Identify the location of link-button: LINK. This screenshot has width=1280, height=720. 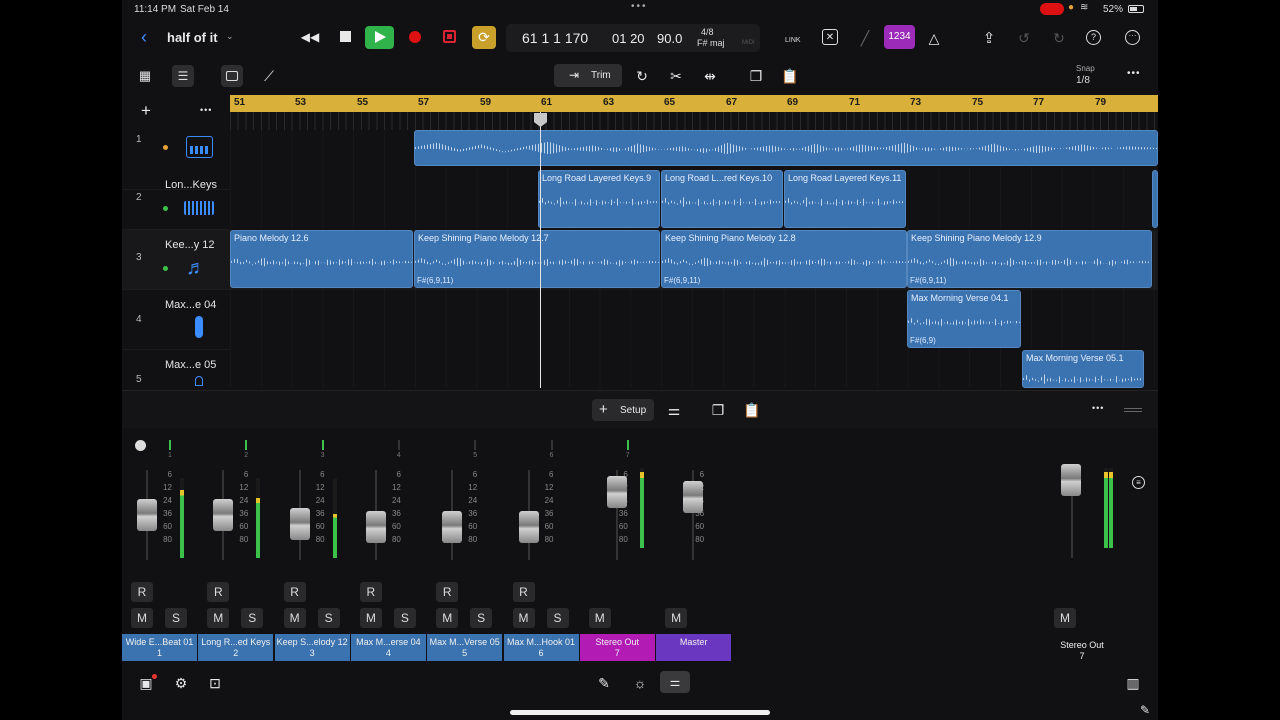
(793, 40).